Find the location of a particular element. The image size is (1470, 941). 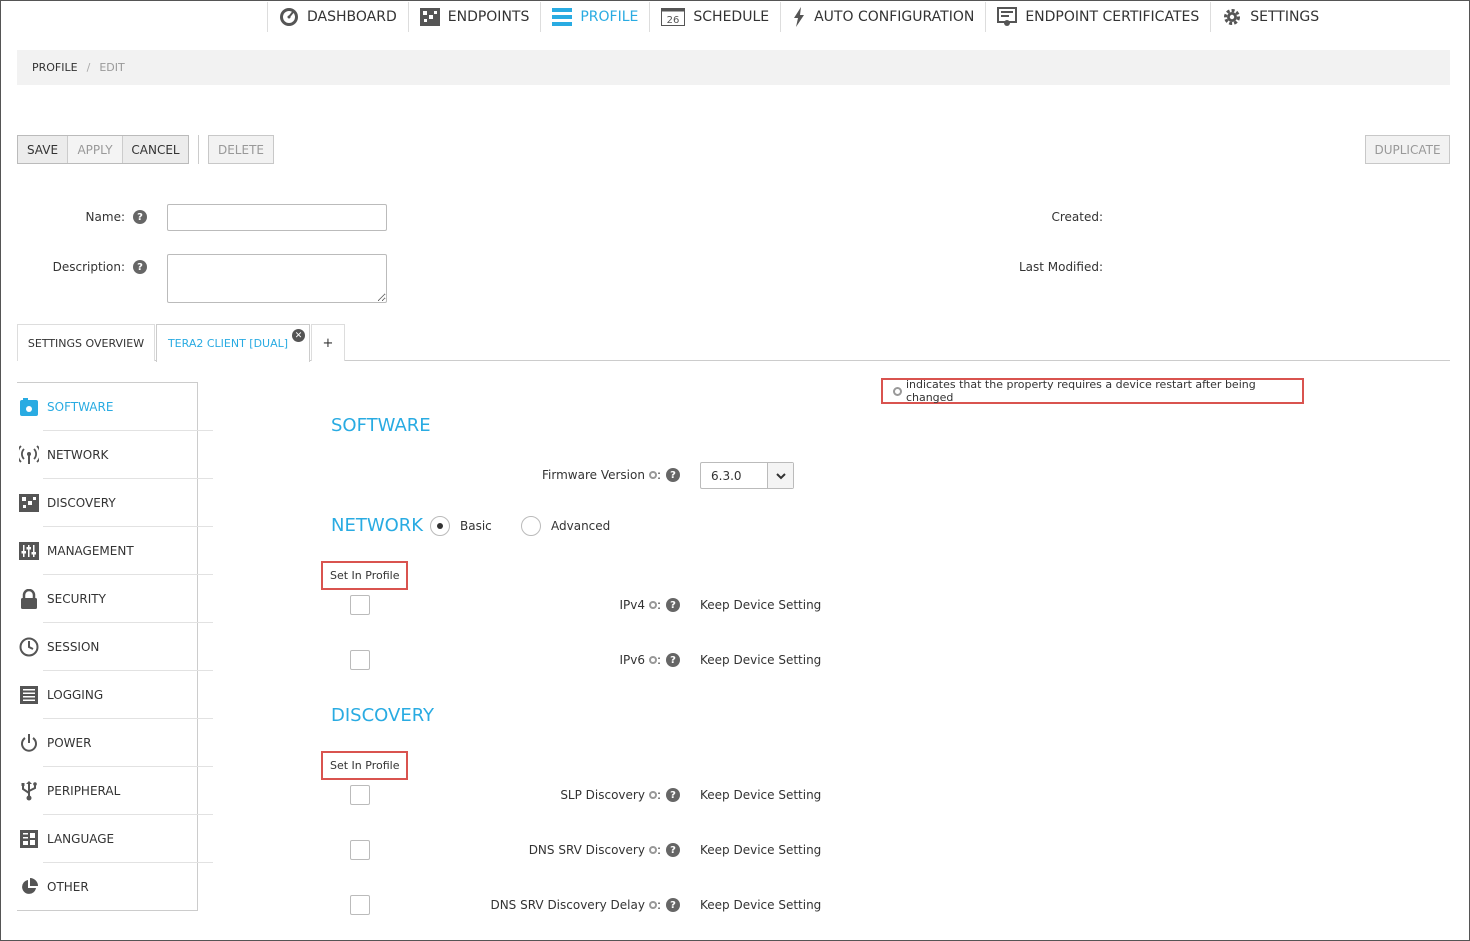

property-label-text: IPv4 is located at coordinates (632, 605).